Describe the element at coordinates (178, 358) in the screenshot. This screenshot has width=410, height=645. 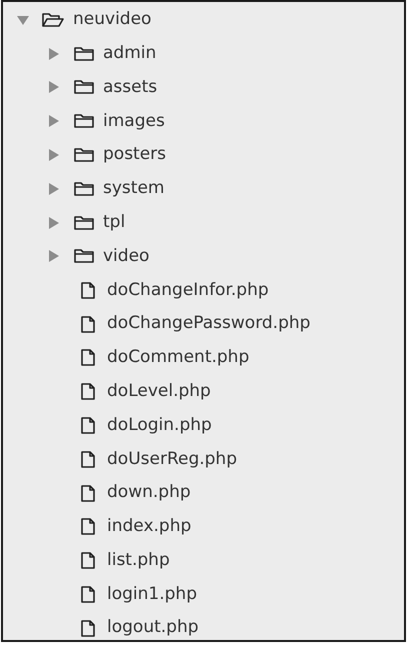
I see `file-name: doComment.php` at that location.